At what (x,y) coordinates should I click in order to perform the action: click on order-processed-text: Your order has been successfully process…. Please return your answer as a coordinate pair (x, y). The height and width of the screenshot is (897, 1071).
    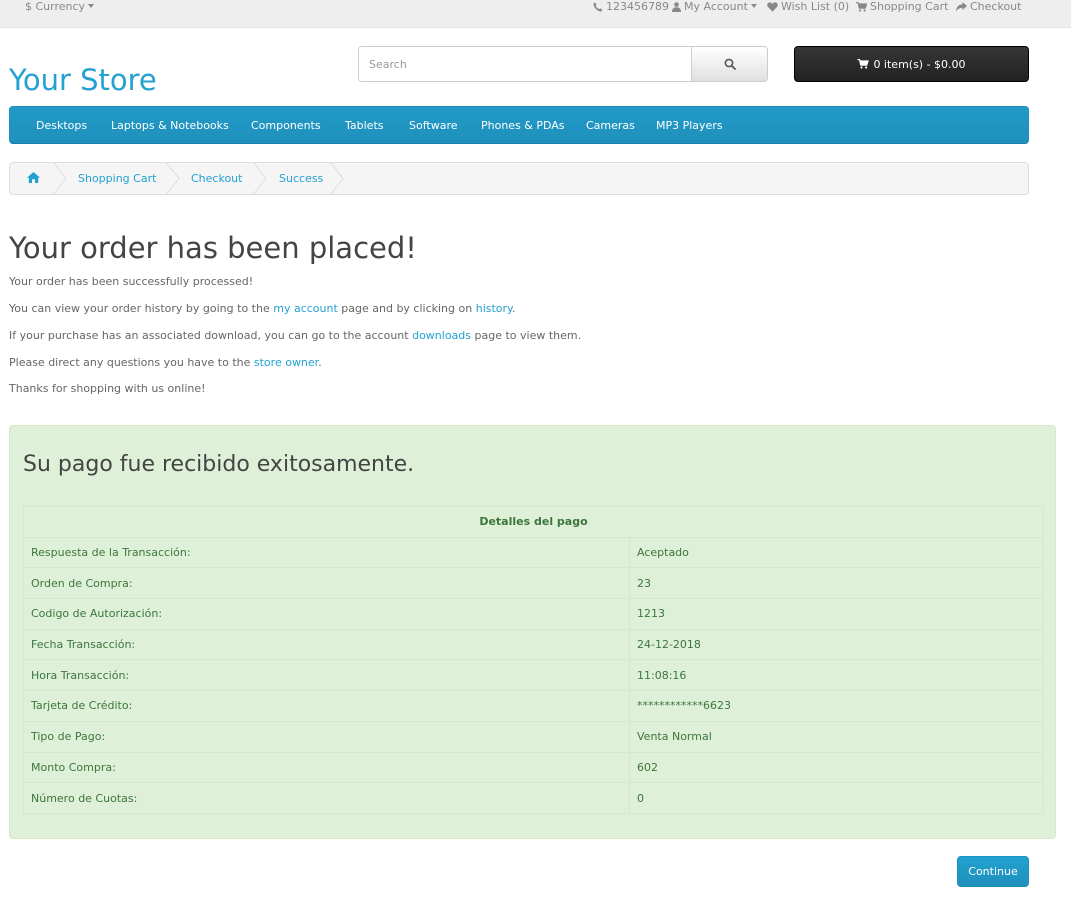
    Looking at the image, I should click on (131, 281).